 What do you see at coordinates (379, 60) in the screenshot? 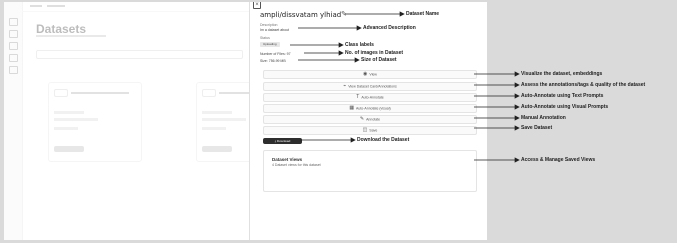
I see `callout-size: Size of Dataset` at bounding box center [379, 60].